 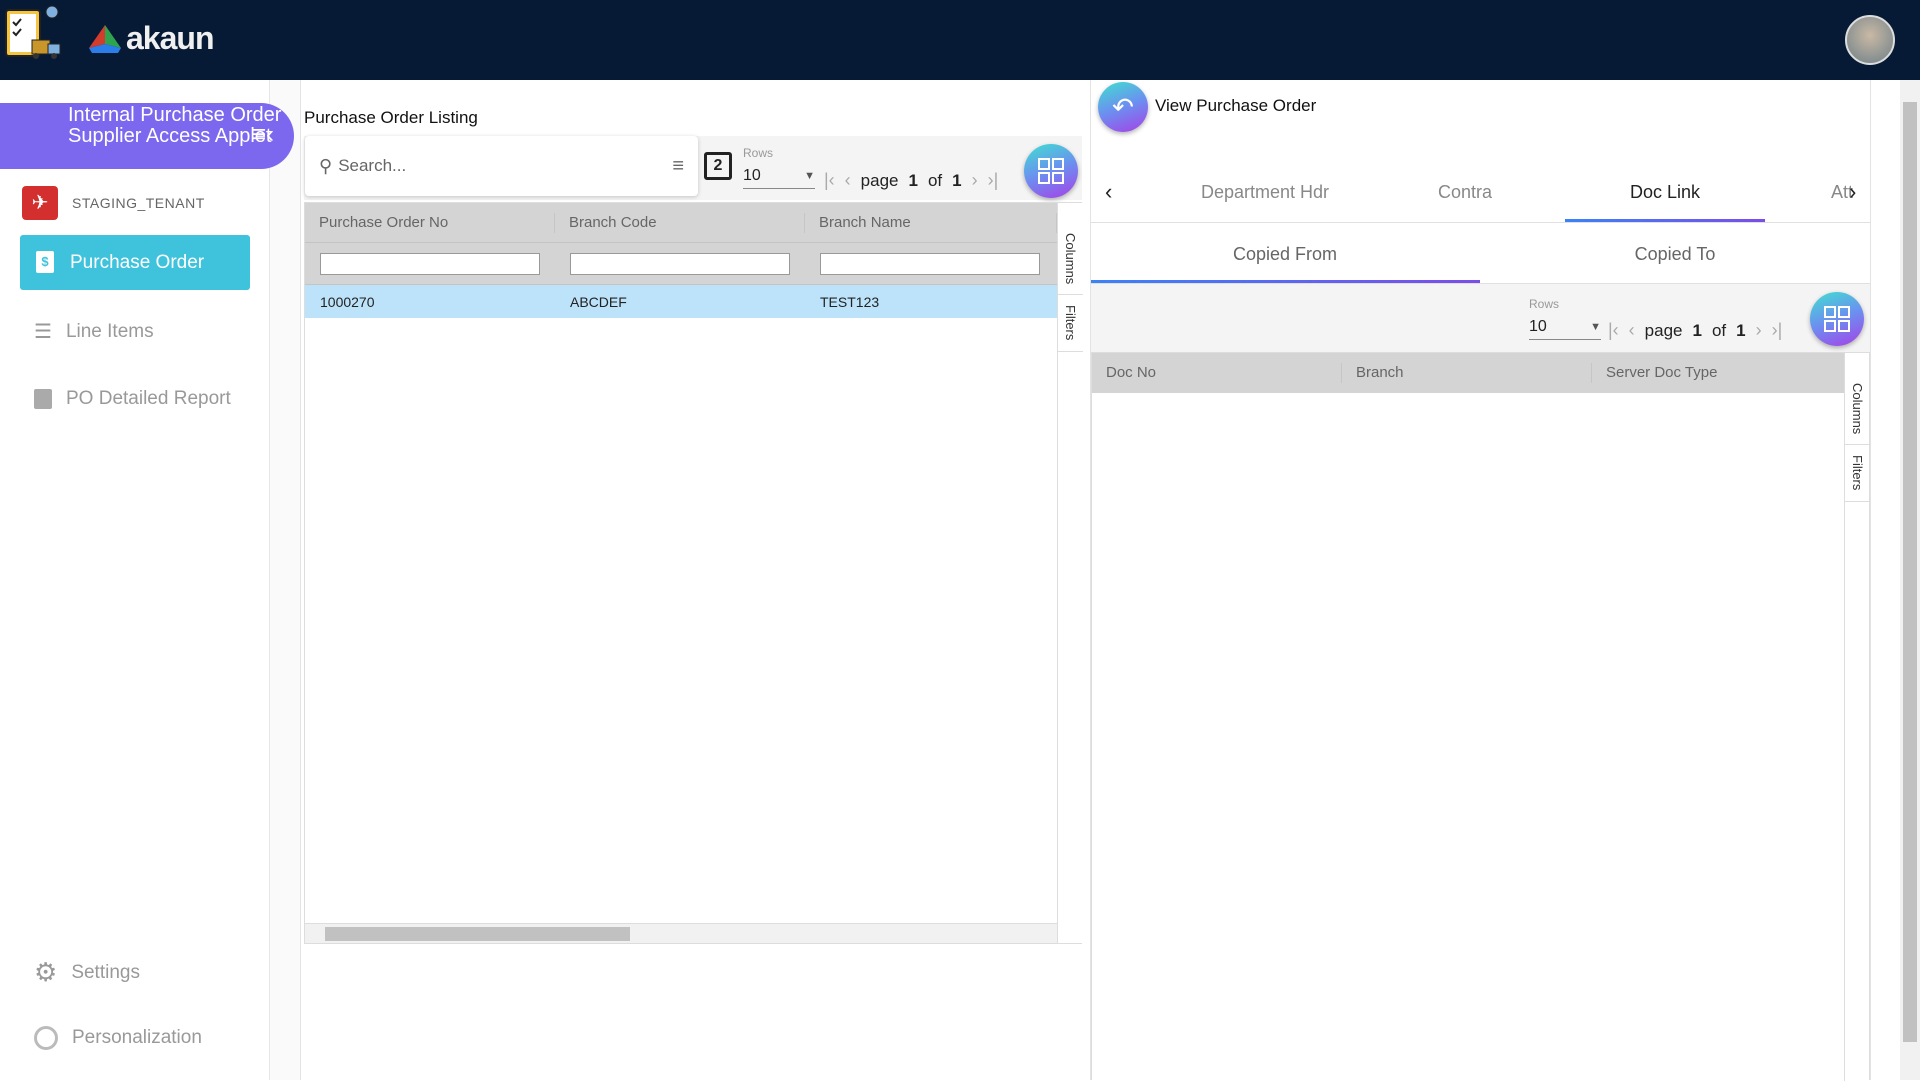 What do you see at coordinates (46, 972) in the screenshot?
I see `gear-icon: ⚙` at bounding box center [46, 972].